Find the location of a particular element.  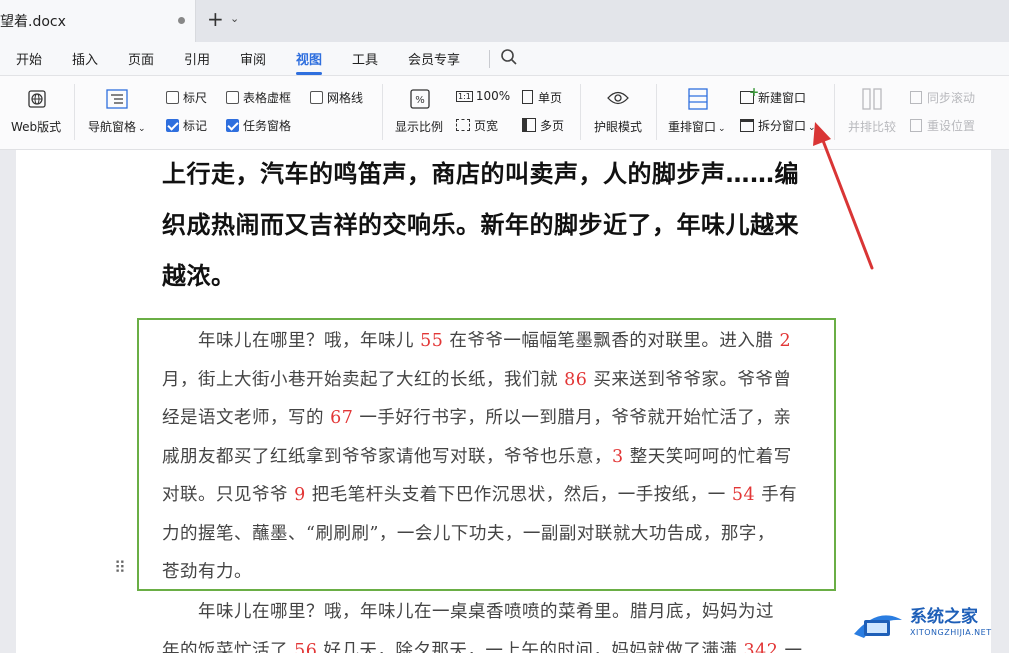

watermark-logo-icon is located at coordinates (878, 626).